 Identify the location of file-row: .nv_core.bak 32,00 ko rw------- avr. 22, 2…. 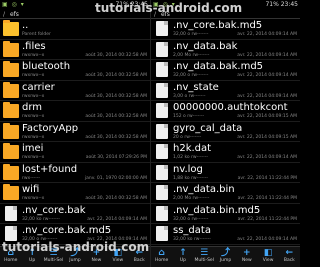
(75, 214).